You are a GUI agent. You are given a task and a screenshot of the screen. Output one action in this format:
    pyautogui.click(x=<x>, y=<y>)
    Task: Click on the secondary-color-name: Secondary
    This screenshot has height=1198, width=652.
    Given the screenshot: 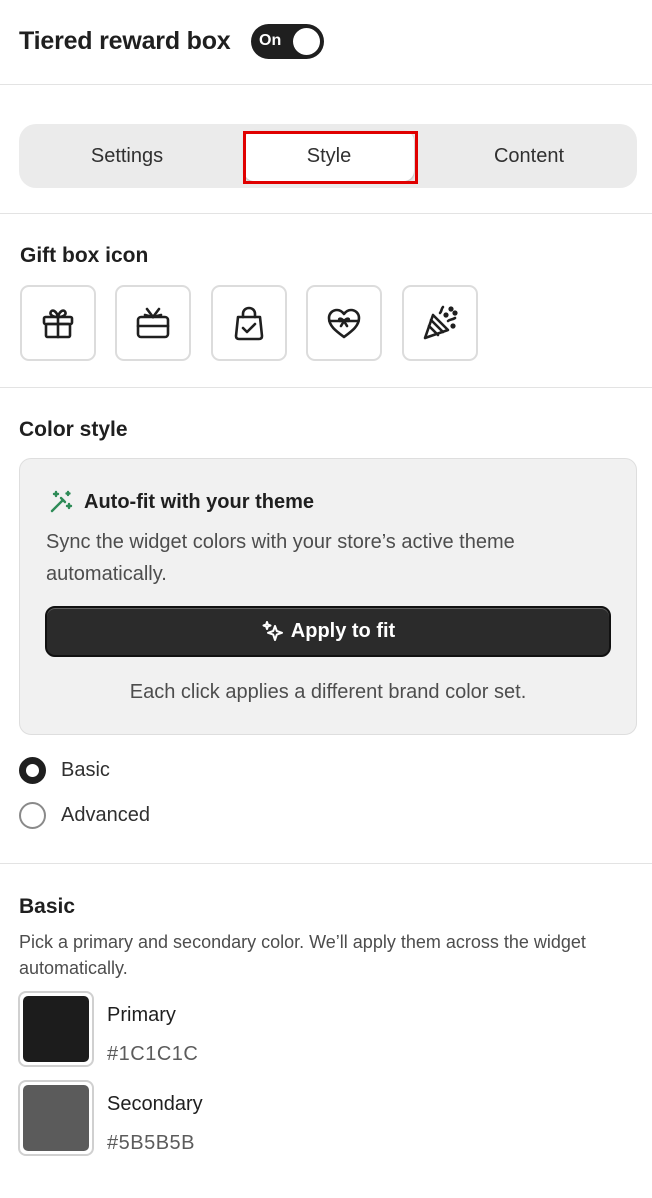 What is the action you would take?
    pyautogui.click(x=155, y=1104)
    